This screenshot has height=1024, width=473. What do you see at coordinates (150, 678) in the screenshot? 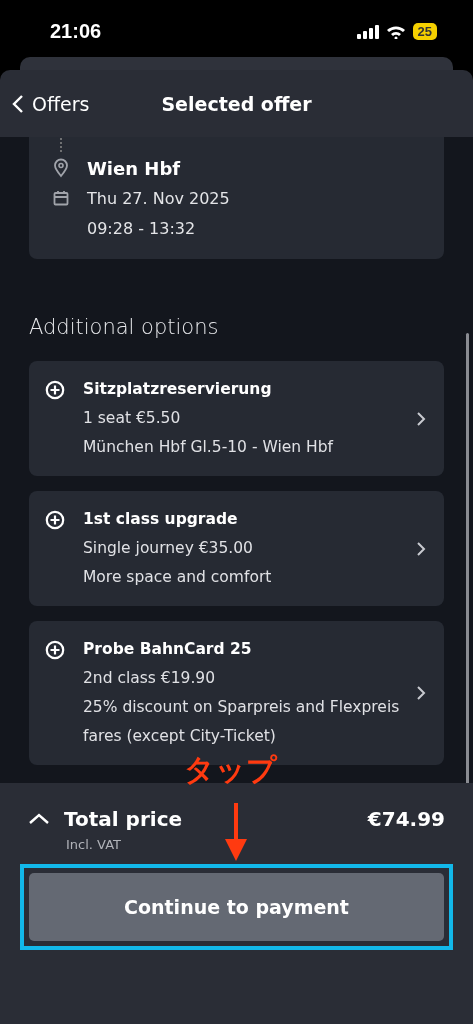
I see `option-price: 2nd class €19.90` at bounding box center [150, 678].